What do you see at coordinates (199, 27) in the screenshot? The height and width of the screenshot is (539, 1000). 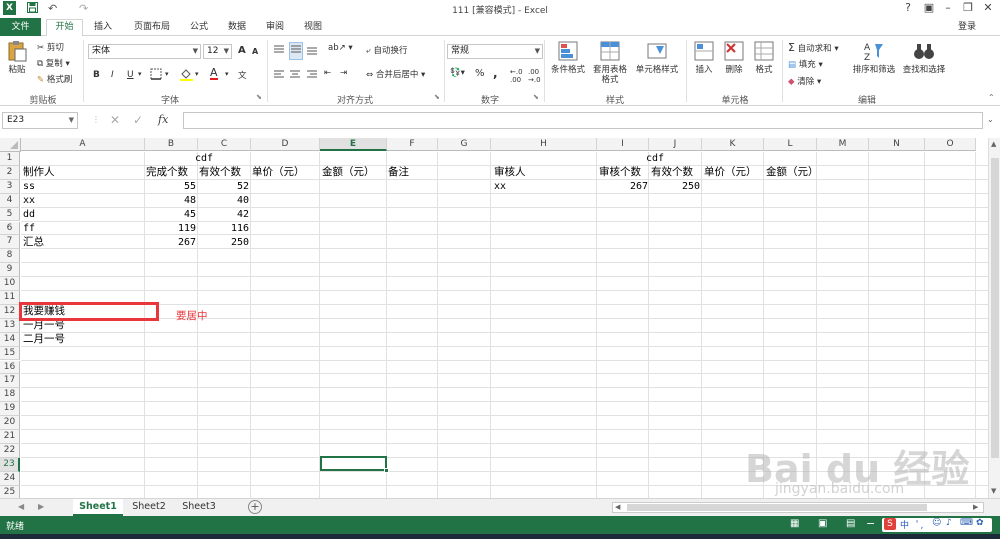 I see `tab-formulas: 公式` at bounding box center [199, 27].